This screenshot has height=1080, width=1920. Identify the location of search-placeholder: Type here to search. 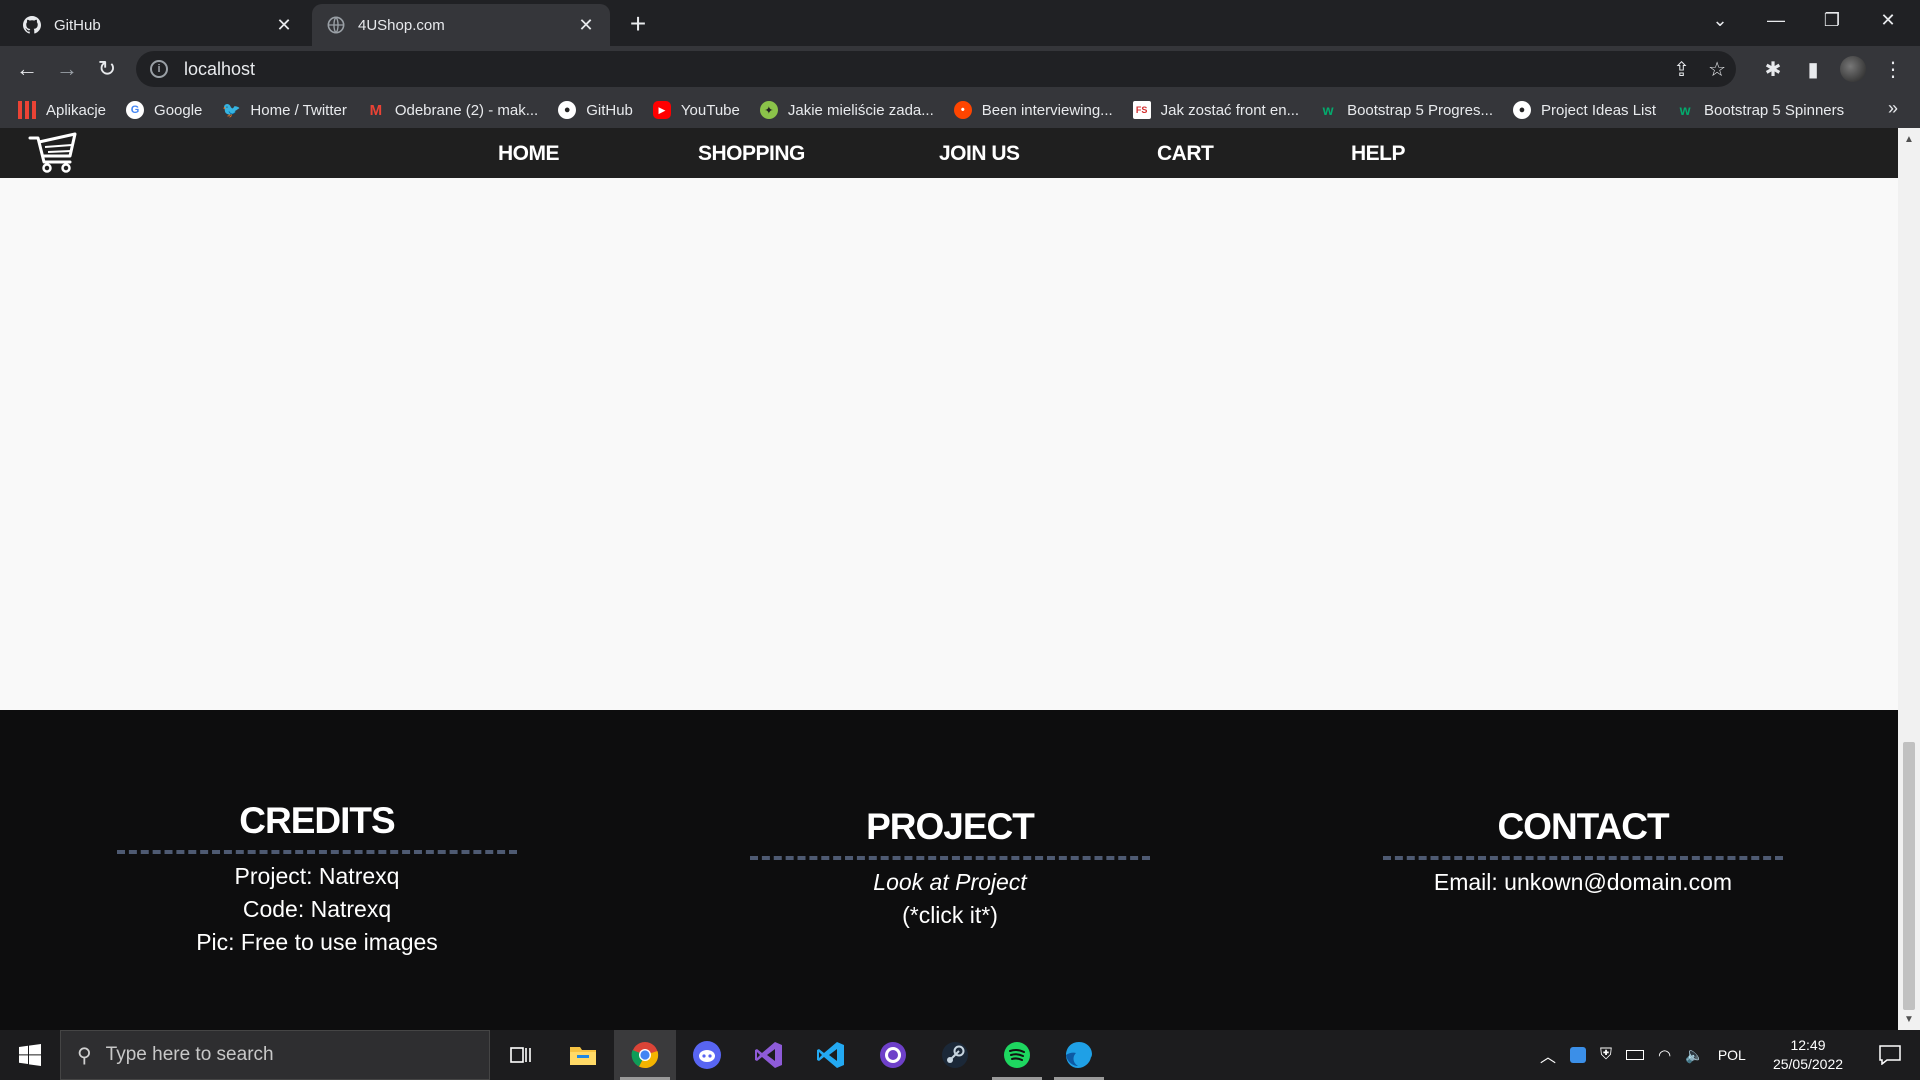
(189, 1054).